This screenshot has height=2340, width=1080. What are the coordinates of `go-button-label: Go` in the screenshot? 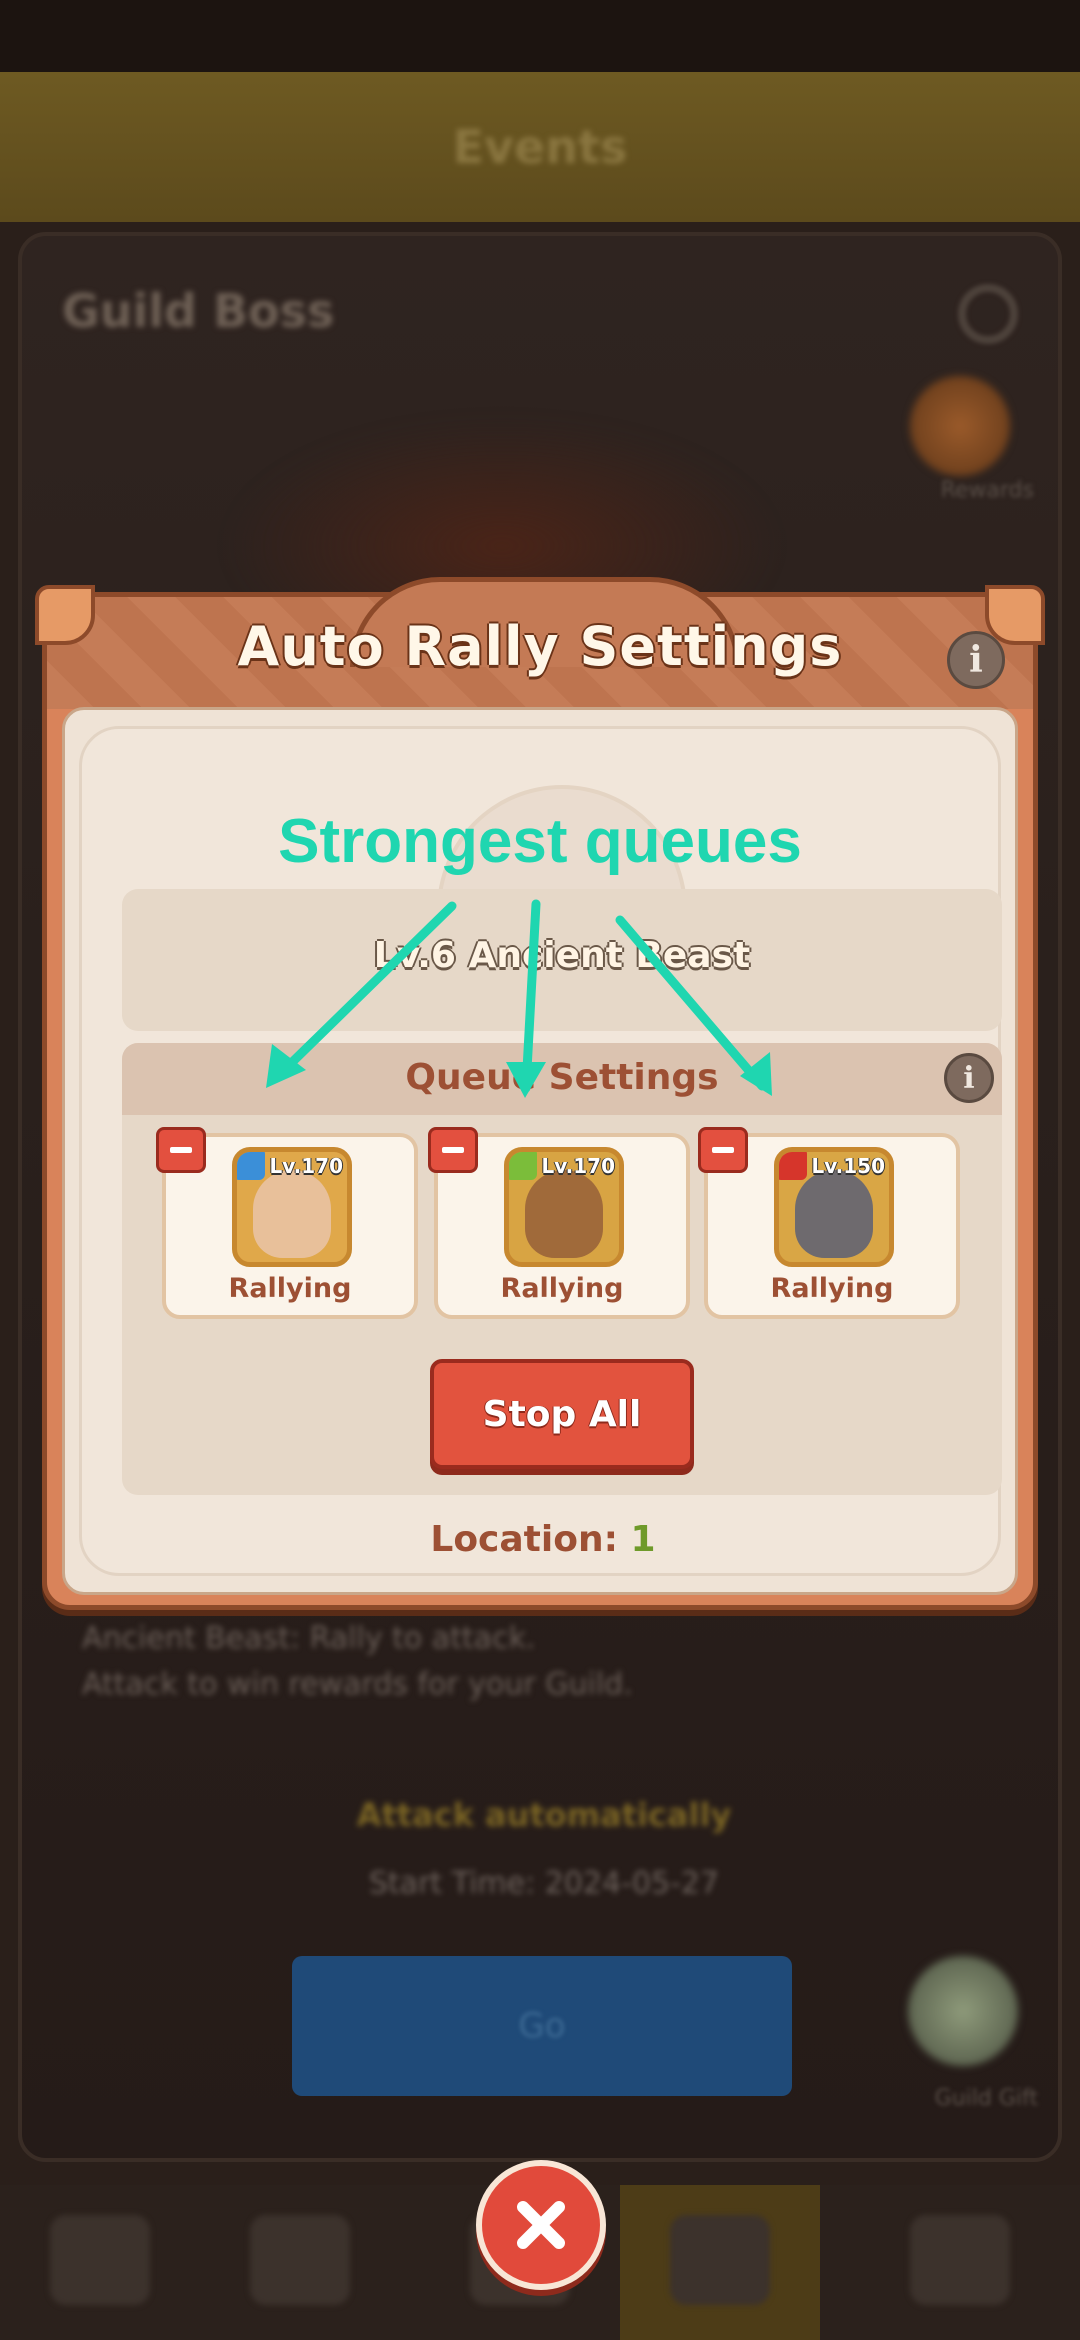 It's located at (542, 2026).